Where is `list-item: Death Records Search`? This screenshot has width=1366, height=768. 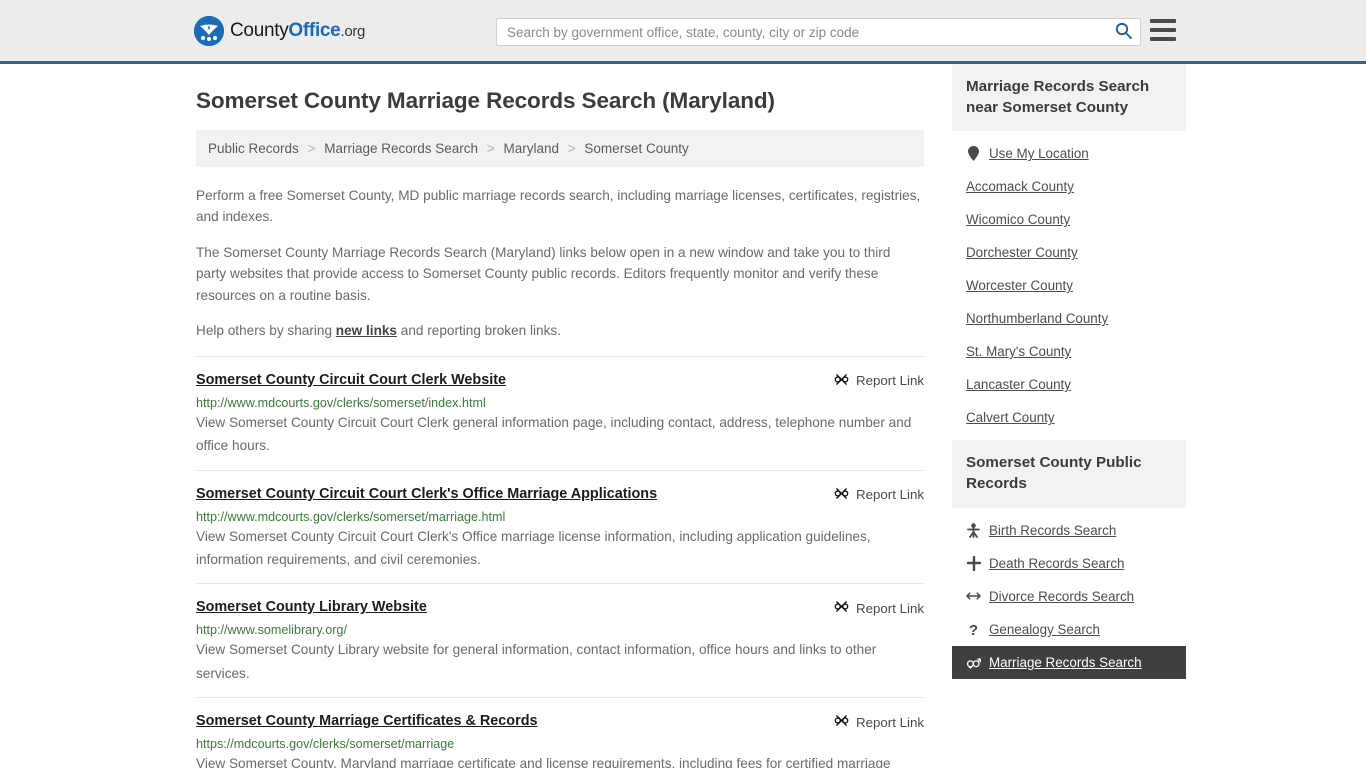
list-item: Death Records Search is located at coordinates (1069, 563).